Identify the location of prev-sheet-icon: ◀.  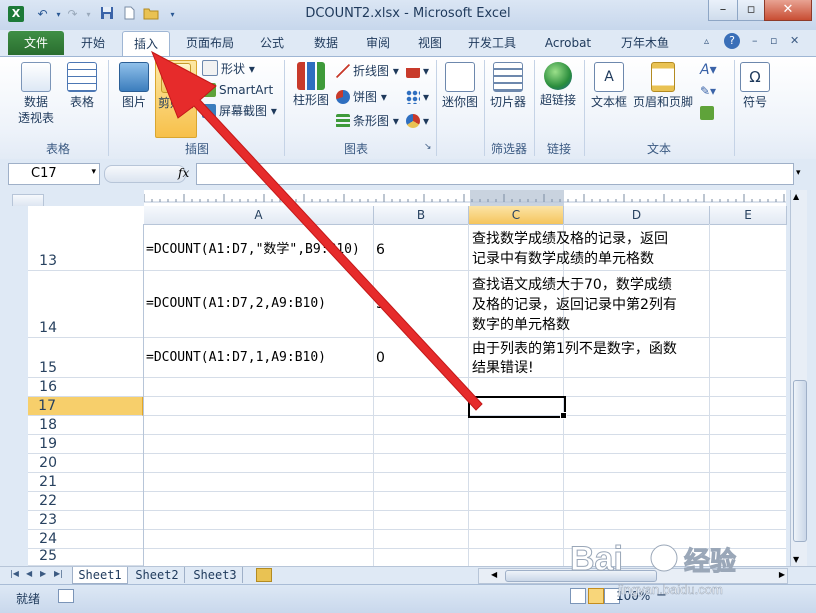
(29, 573).